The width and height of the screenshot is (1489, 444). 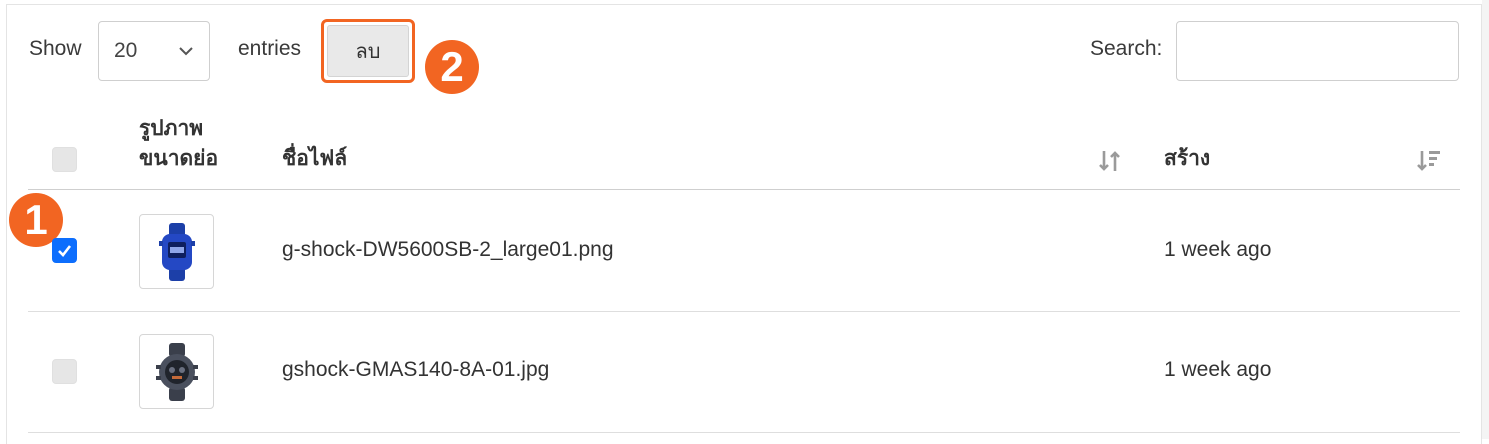 What do you see at coordinates (55, 48) in the screenshot?
I see `show-label: Show` at bounding box center [55, 48].